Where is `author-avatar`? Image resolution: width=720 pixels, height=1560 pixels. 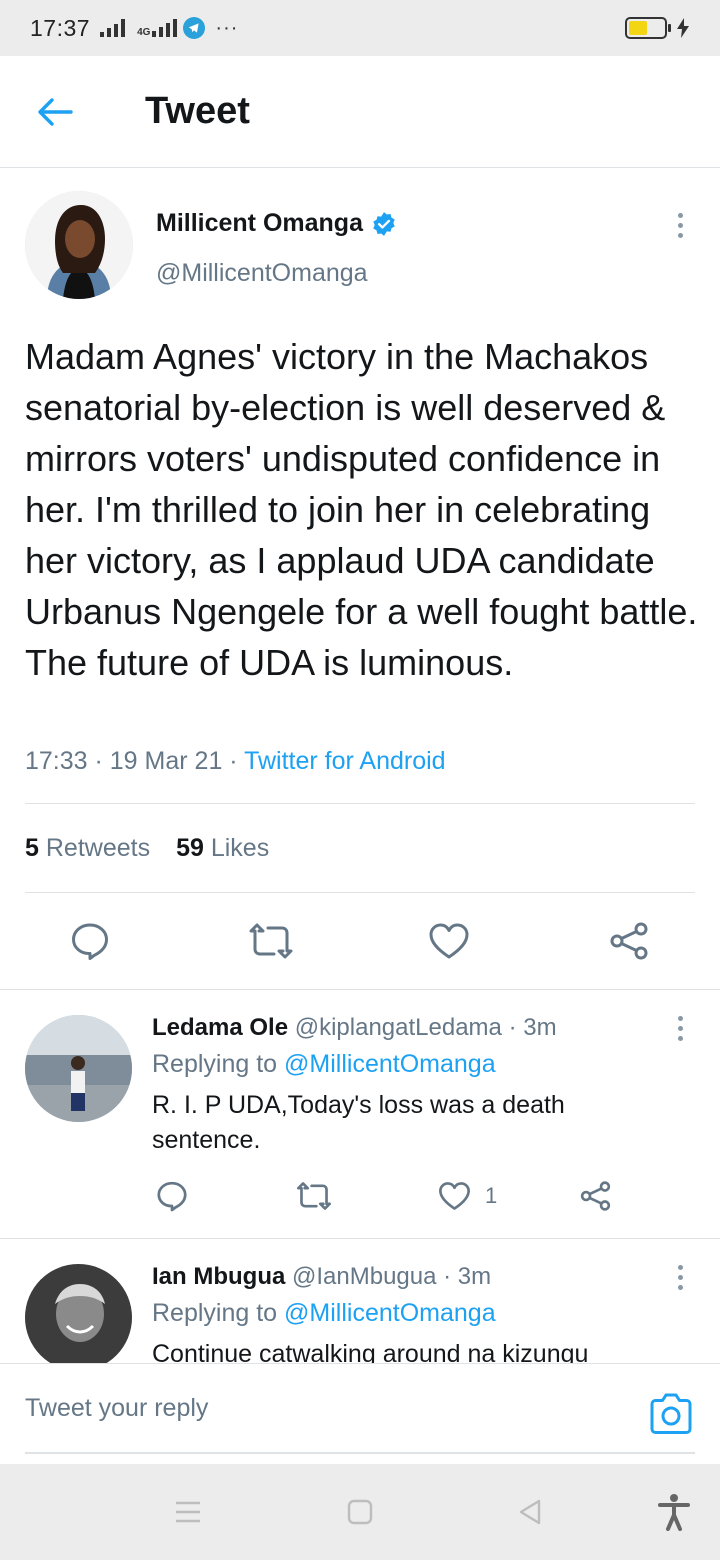 author-avatar is located at coordinates (79, 245).